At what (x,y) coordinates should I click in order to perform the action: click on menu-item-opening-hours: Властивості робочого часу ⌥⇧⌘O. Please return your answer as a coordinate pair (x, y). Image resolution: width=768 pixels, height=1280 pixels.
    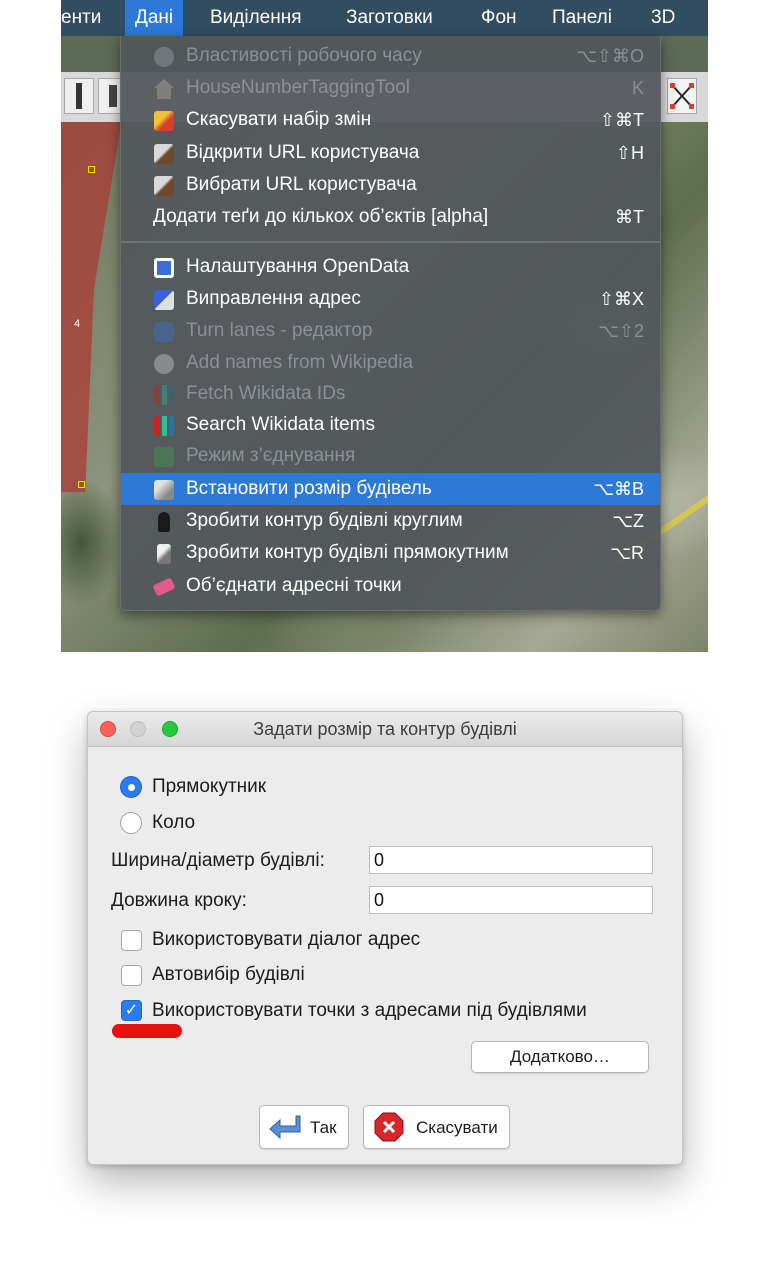
    Looking at the image, I should click on (390, 56).